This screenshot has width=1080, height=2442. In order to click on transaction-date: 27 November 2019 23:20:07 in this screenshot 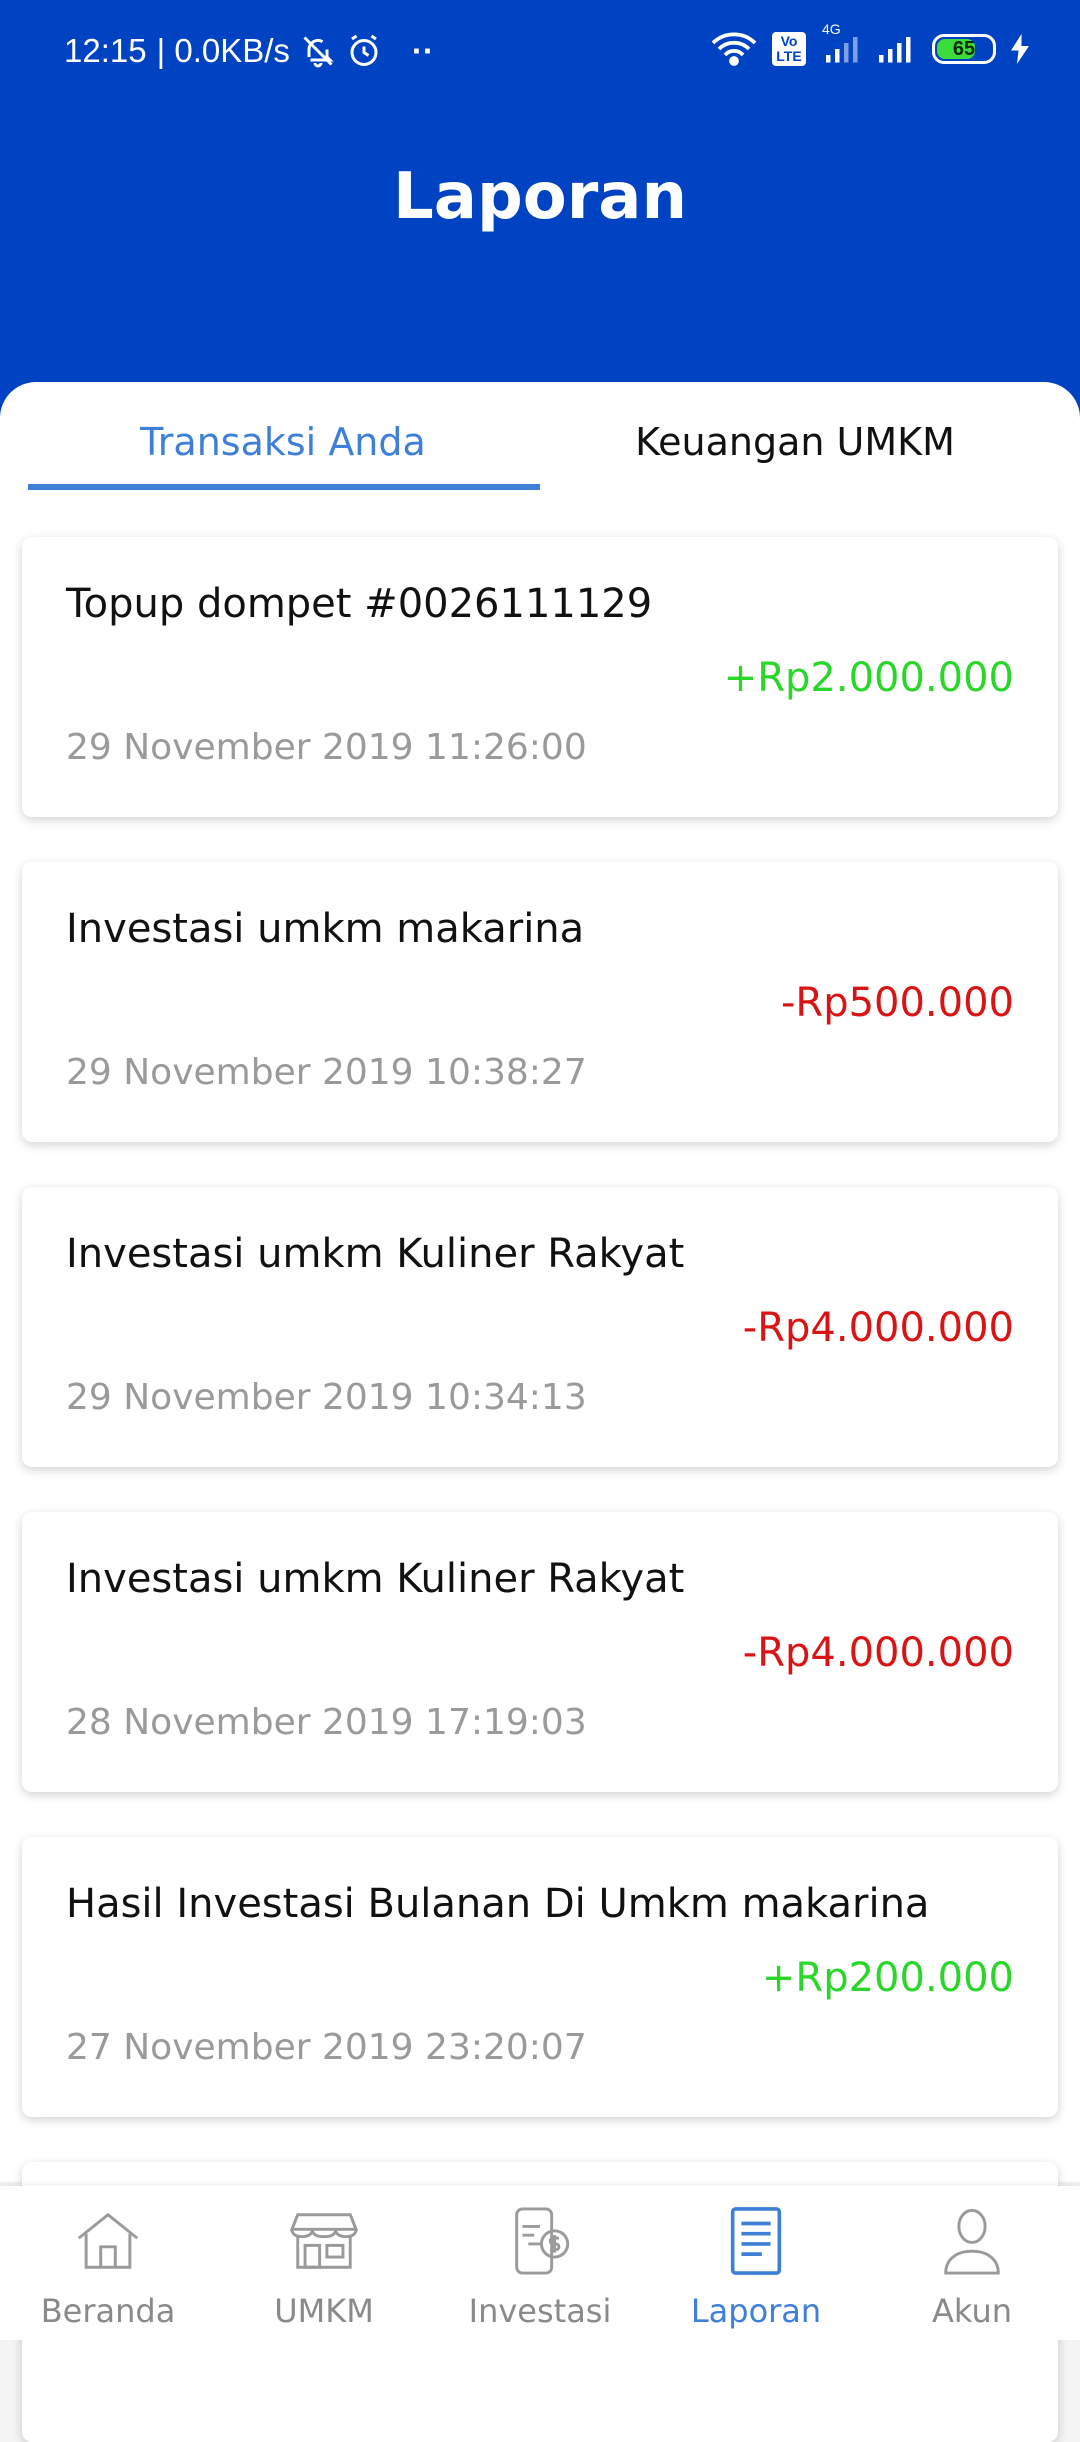, I will do `click(326, 2047)`.